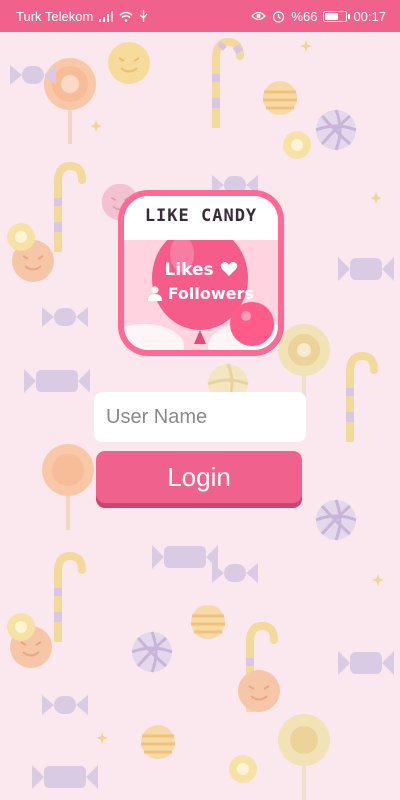 This screenshot has width=400, height=800. I want to click on battery-level, so click(331, 16).